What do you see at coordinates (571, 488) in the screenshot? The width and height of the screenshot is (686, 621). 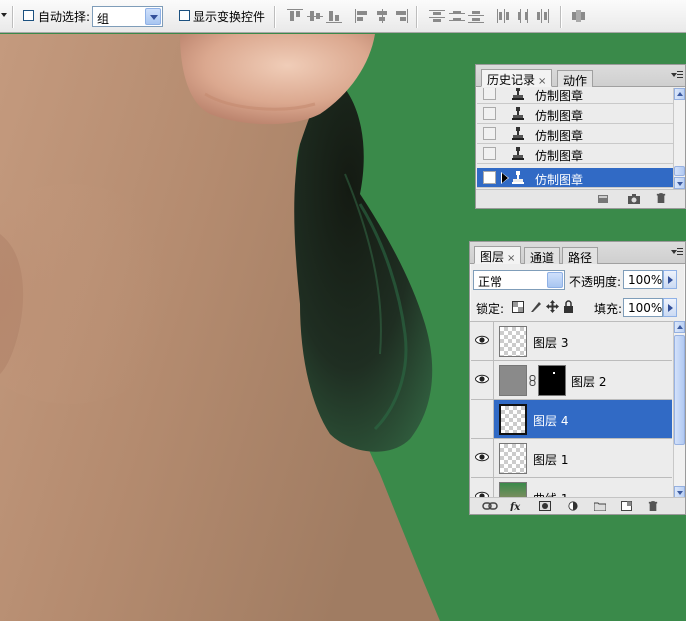 I see `layer-row: 曲线 1` at bounding box center [571, 488].